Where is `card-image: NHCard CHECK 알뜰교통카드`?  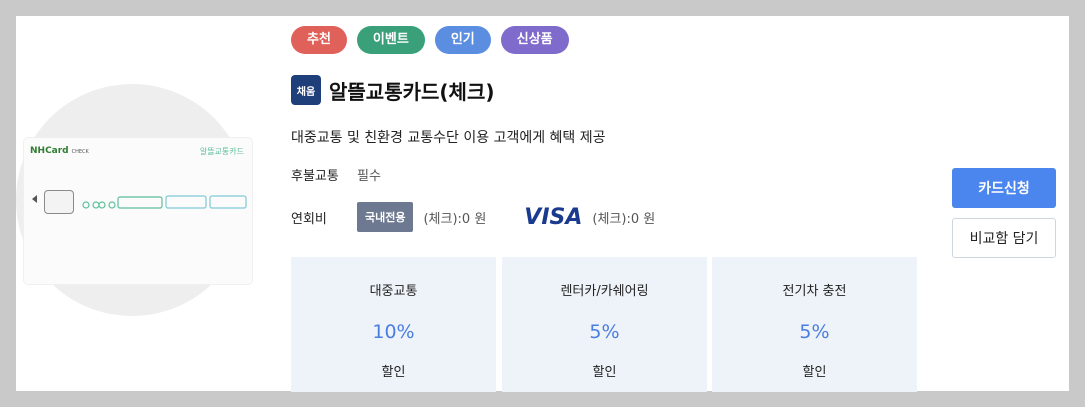
card-image: NHCard CHECK 알뜰교통카드 is located at coordinates (138, 211).